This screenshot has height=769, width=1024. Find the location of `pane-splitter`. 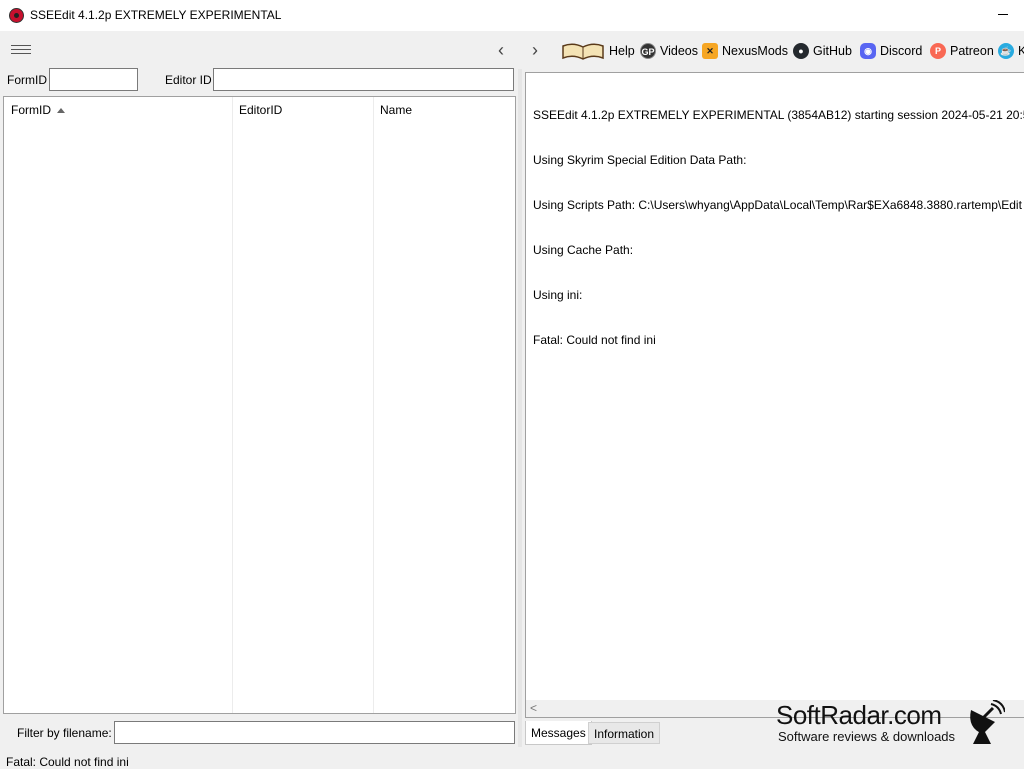

pane-splitter is located at coordinates (520, 408).